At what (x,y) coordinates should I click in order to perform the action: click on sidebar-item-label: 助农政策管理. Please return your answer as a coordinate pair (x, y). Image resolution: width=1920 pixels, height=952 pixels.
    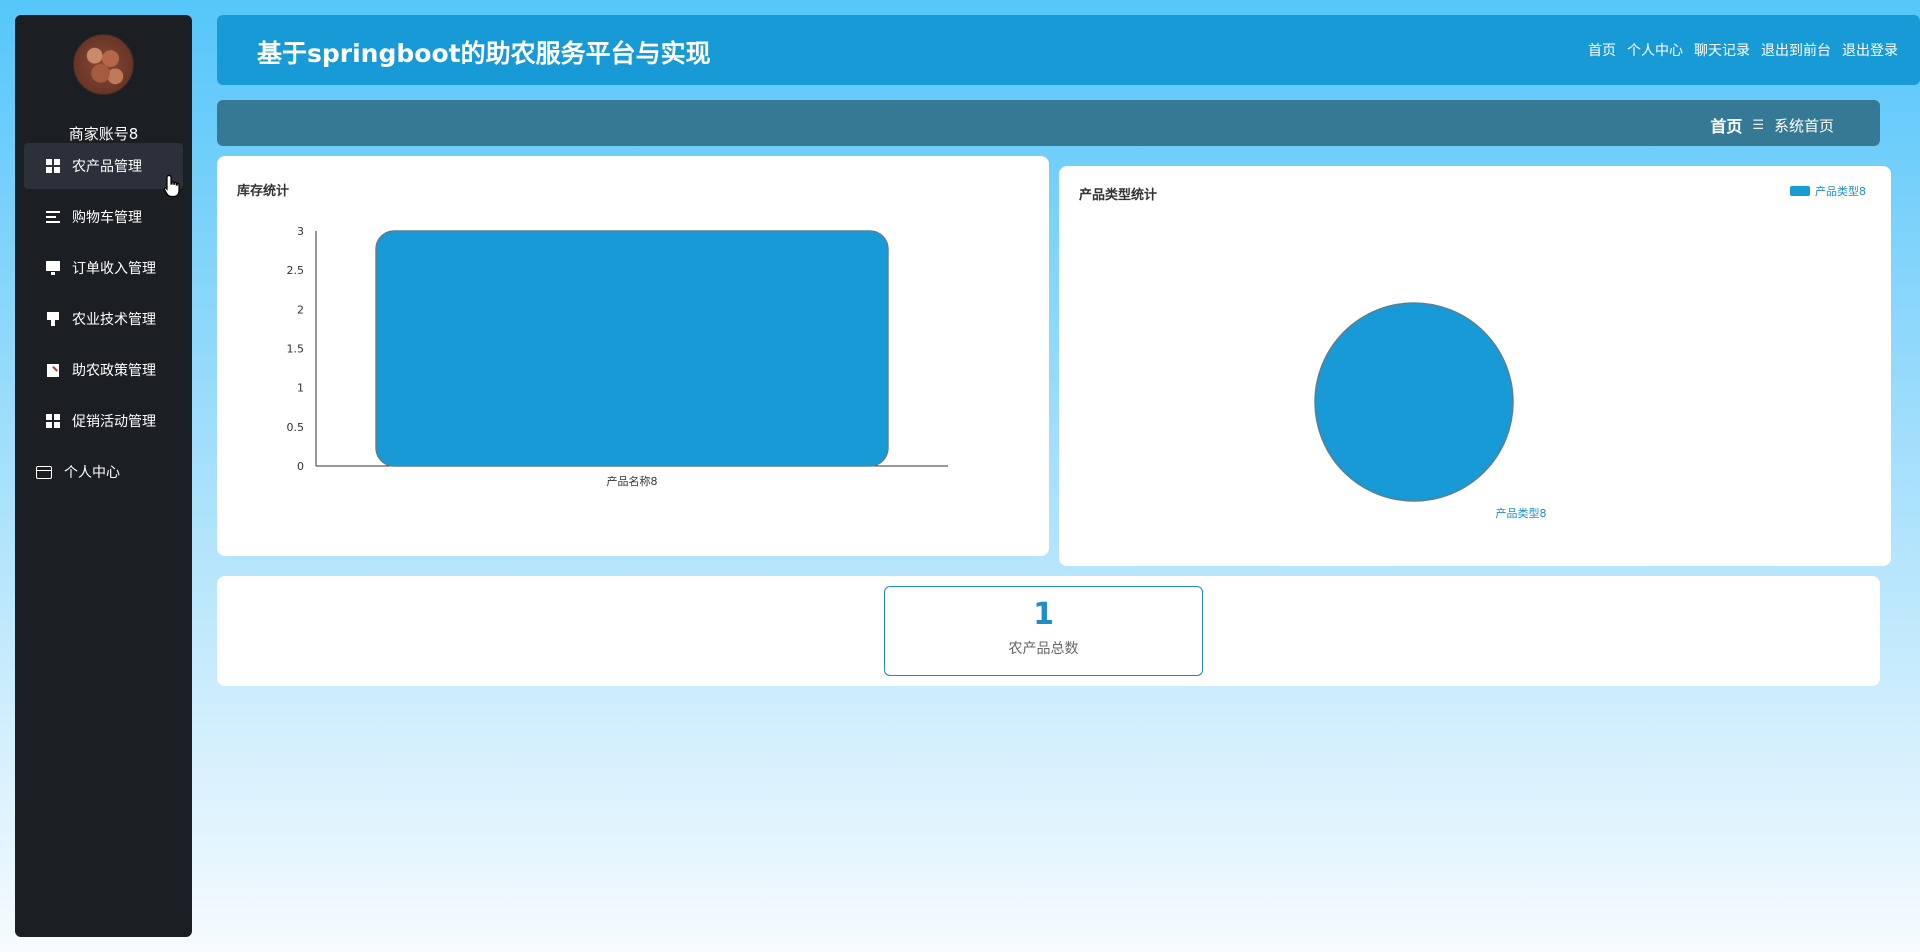
    Looking at the image, I should click on (114, 371).